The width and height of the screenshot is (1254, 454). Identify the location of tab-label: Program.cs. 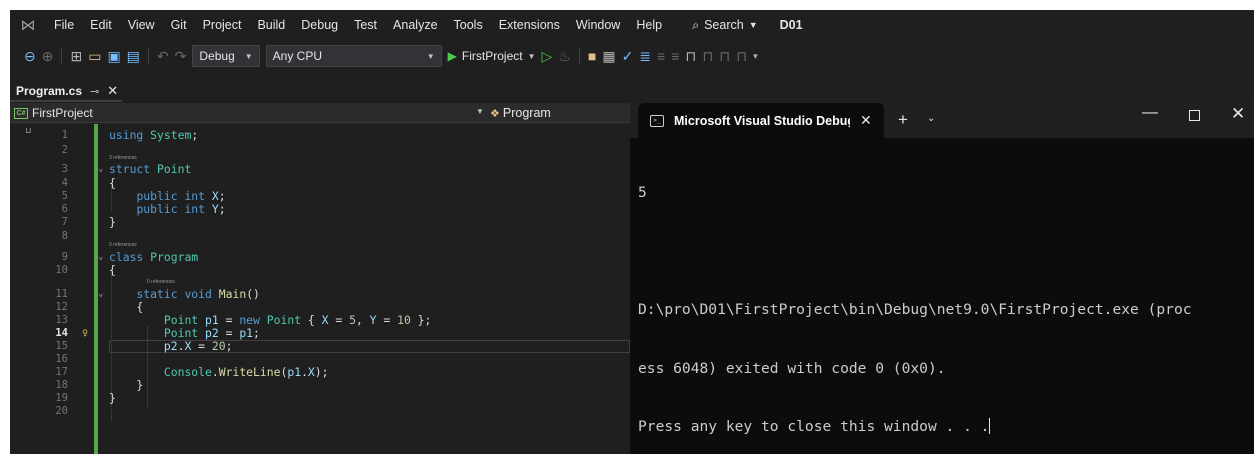
(49, 91).